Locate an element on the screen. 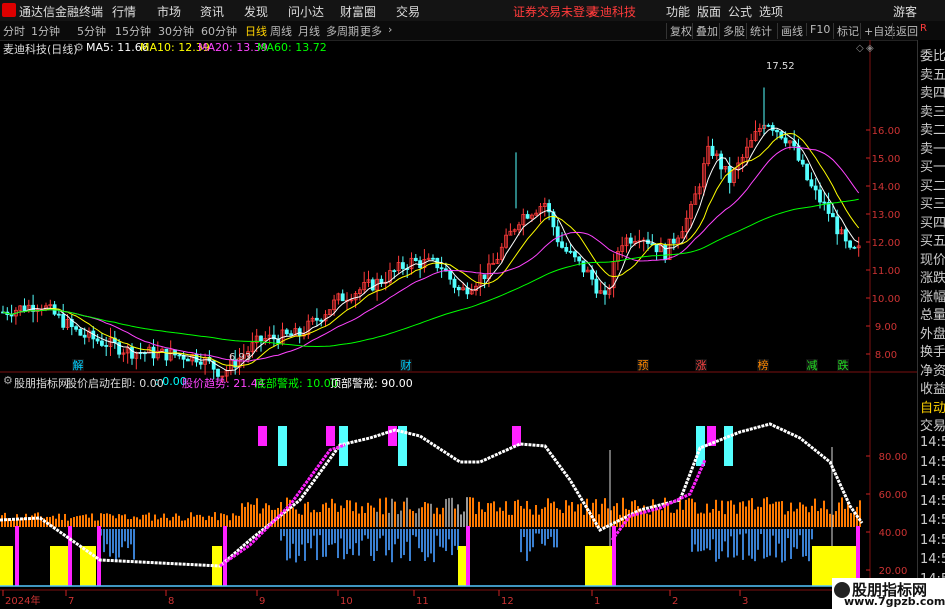  event-marker: 财 is located at coordinates (406, 365).